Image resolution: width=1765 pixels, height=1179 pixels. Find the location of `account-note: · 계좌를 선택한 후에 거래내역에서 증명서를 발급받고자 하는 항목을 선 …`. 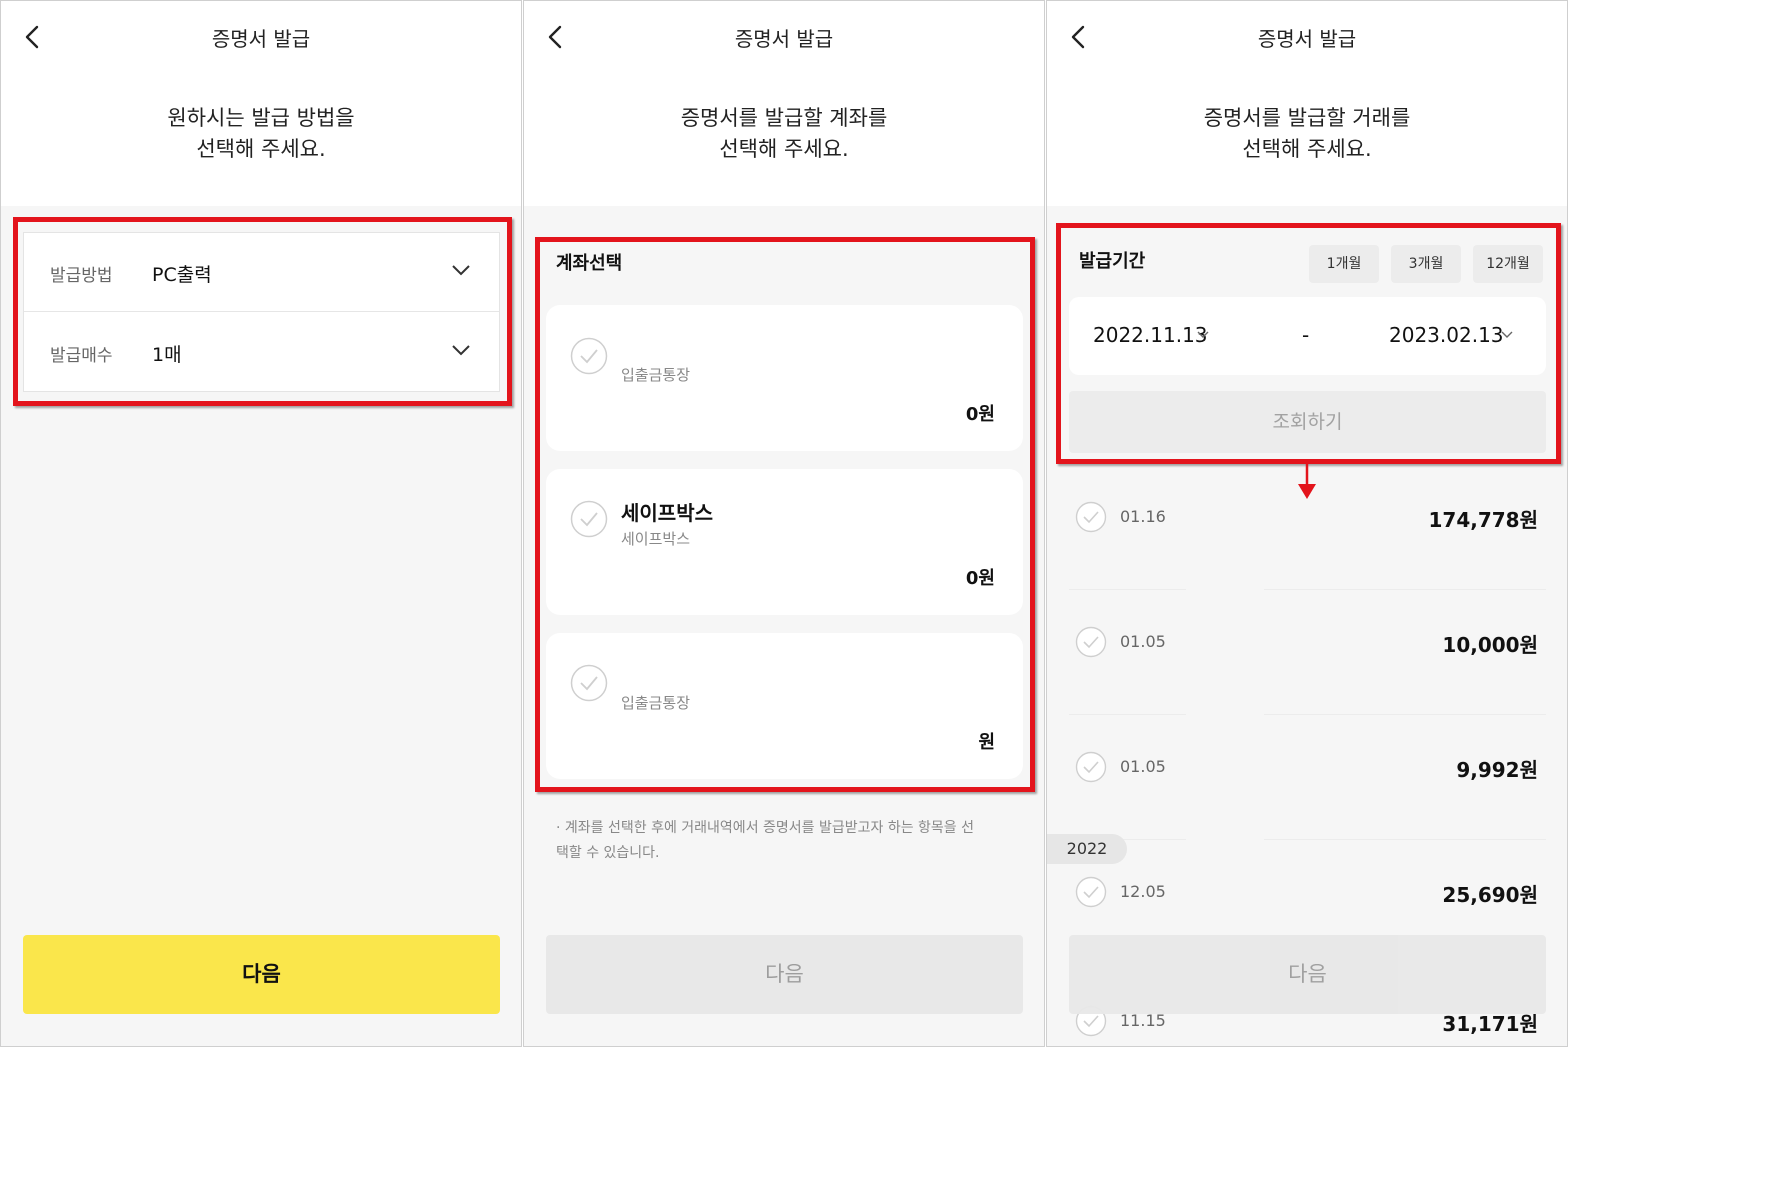

account-note: · 계좌를 선택한 후에 거래내역에서 증명서를 발급받고자 하는 항목을 선 … is located at coordinates (786, 841).